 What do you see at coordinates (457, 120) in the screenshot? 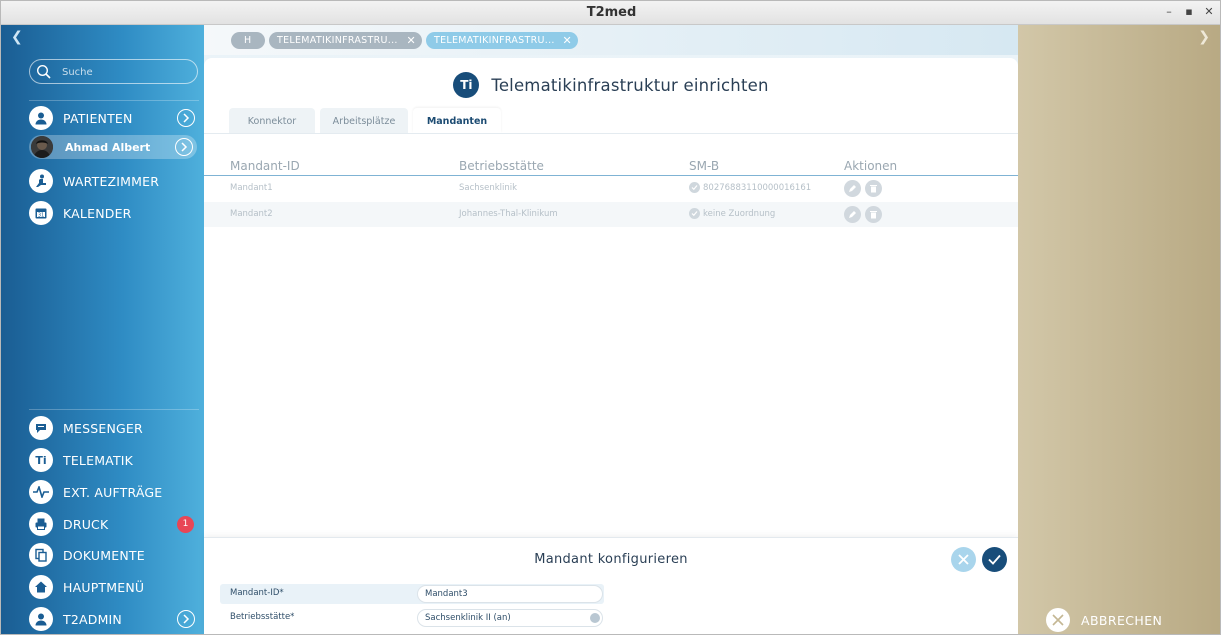
I see `tab-mandanten: Mandanten` at bounding box center [457, 120].